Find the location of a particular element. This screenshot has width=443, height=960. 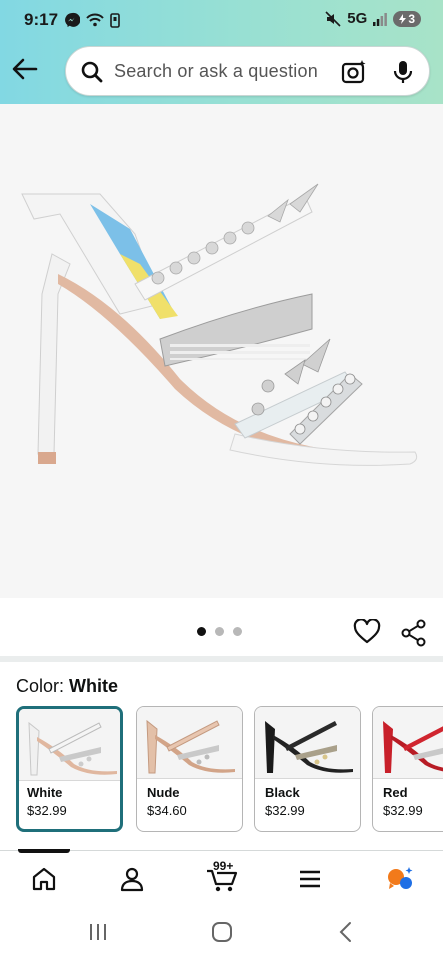

nav-home is located at coordinates (44, 879).